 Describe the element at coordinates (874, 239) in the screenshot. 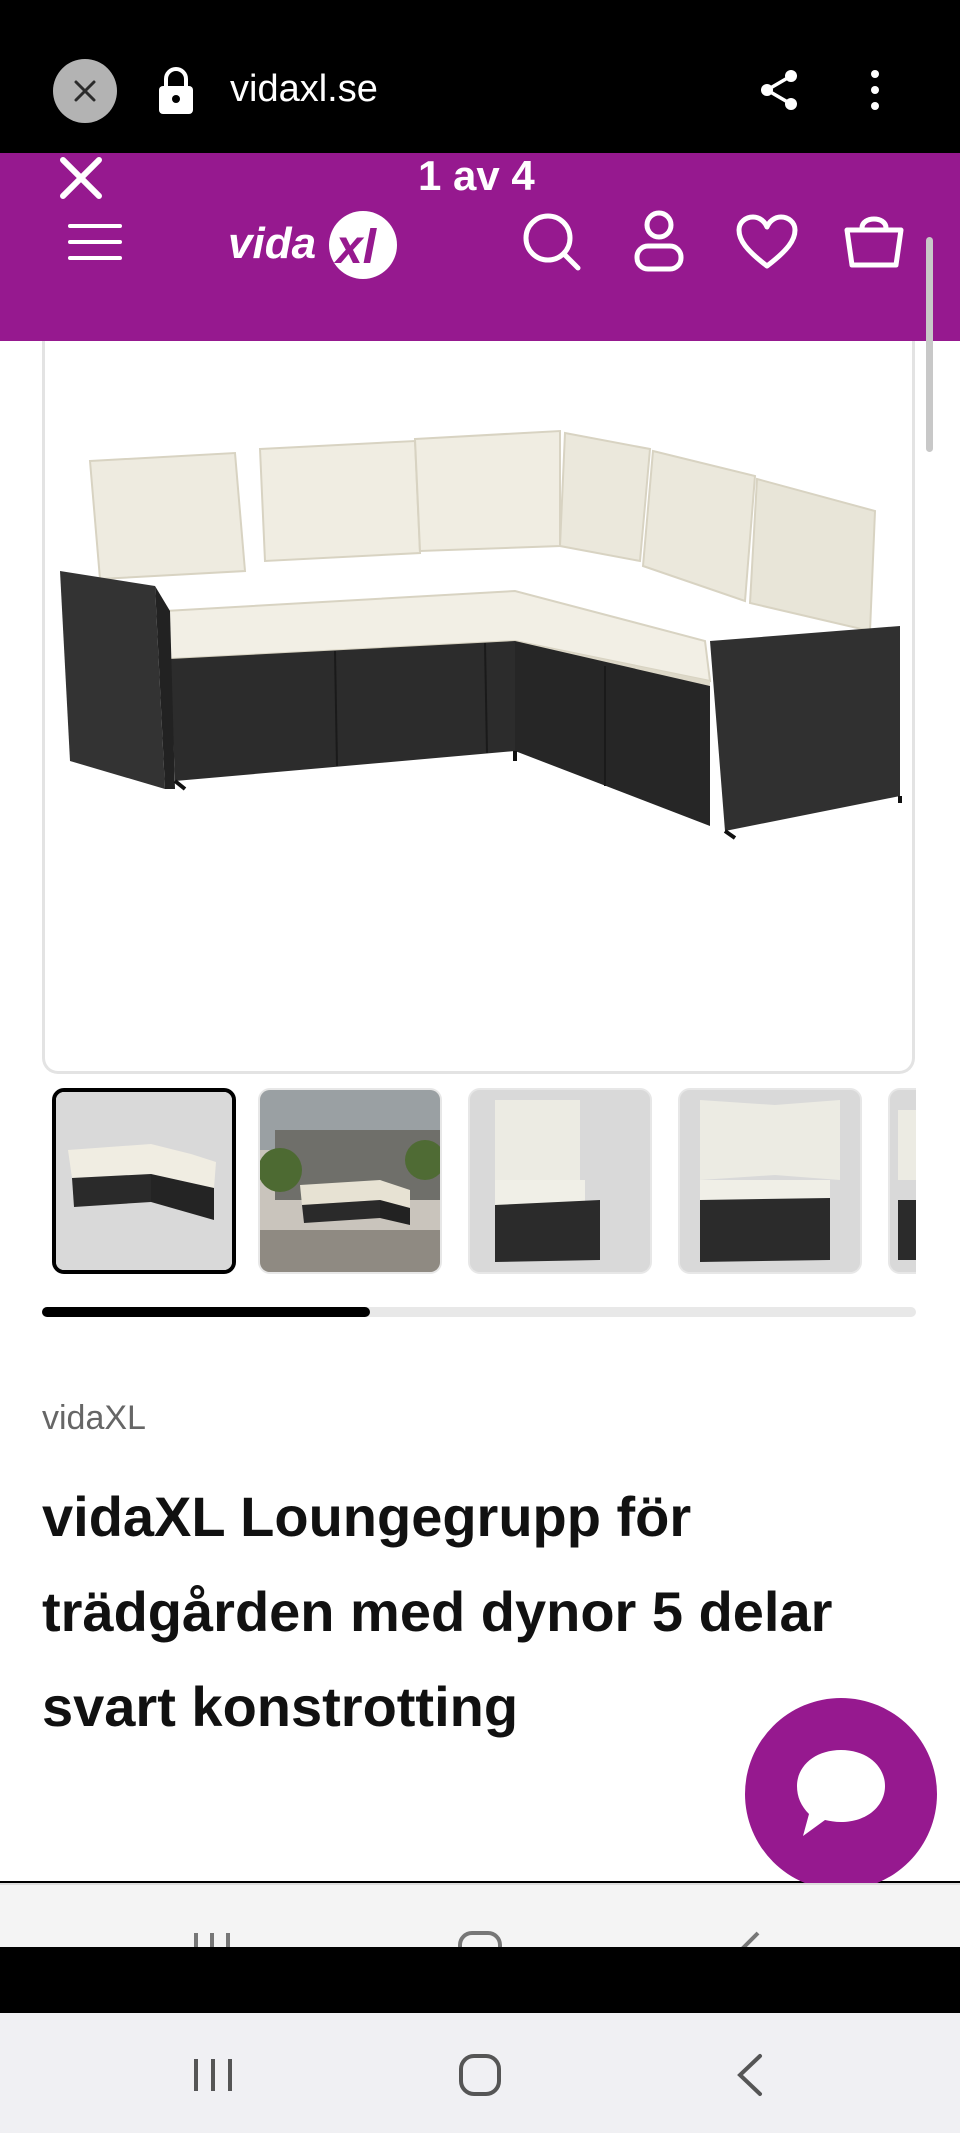

I see `cart-icon` at that location.